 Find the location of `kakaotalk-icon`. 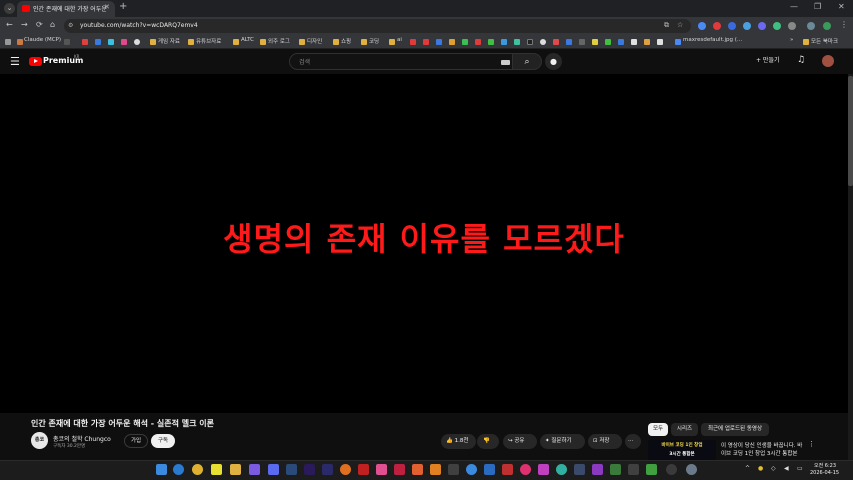

kakaotalk-icon is located at coordinates (216, 469).